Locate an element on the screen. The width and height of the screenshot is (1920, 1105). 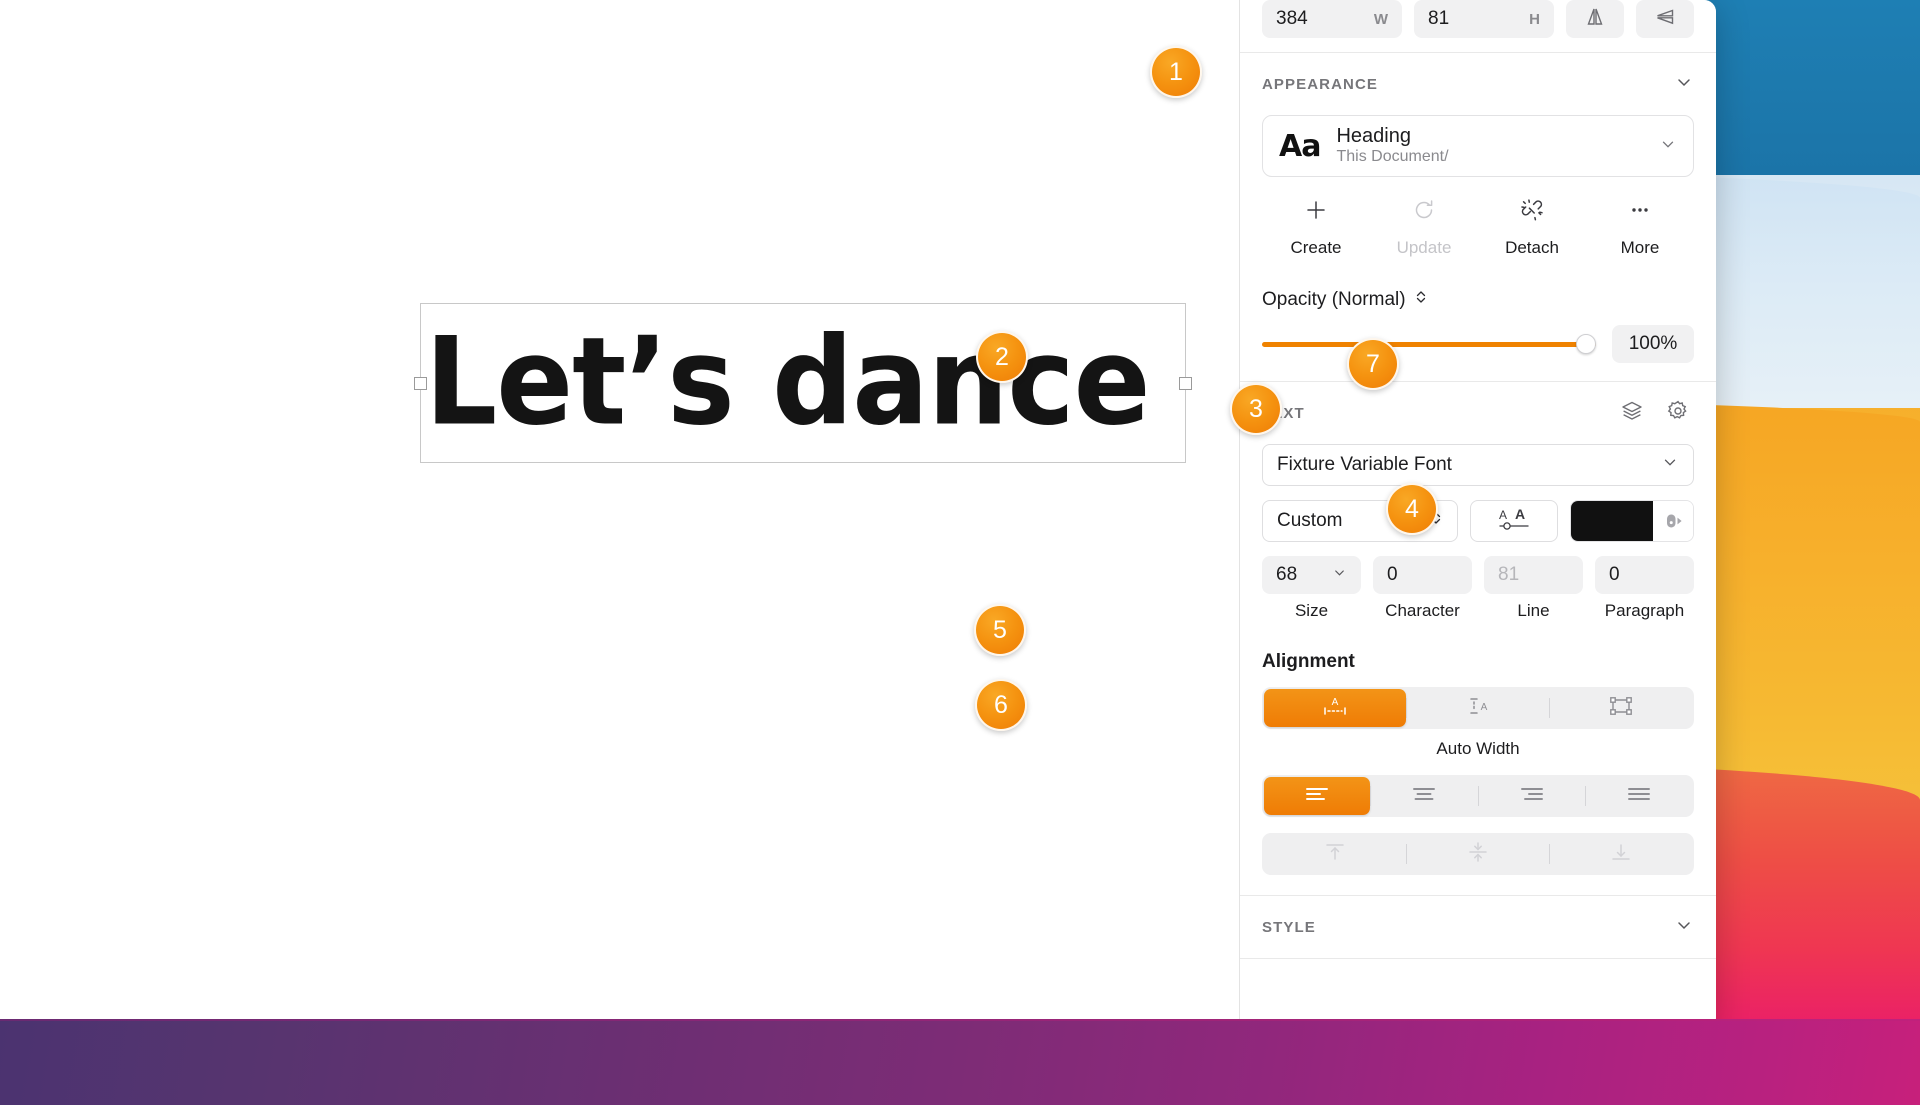
refresh-icon is located at coordinates (1424, 212).